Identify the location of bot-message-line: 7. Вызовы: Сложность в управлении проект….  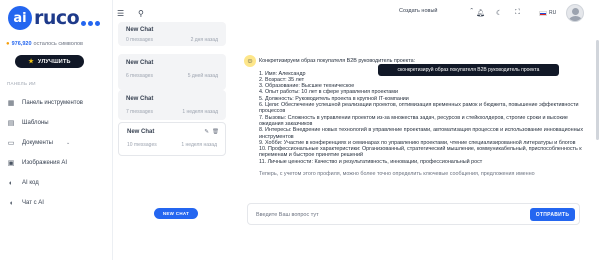
(413, 120).